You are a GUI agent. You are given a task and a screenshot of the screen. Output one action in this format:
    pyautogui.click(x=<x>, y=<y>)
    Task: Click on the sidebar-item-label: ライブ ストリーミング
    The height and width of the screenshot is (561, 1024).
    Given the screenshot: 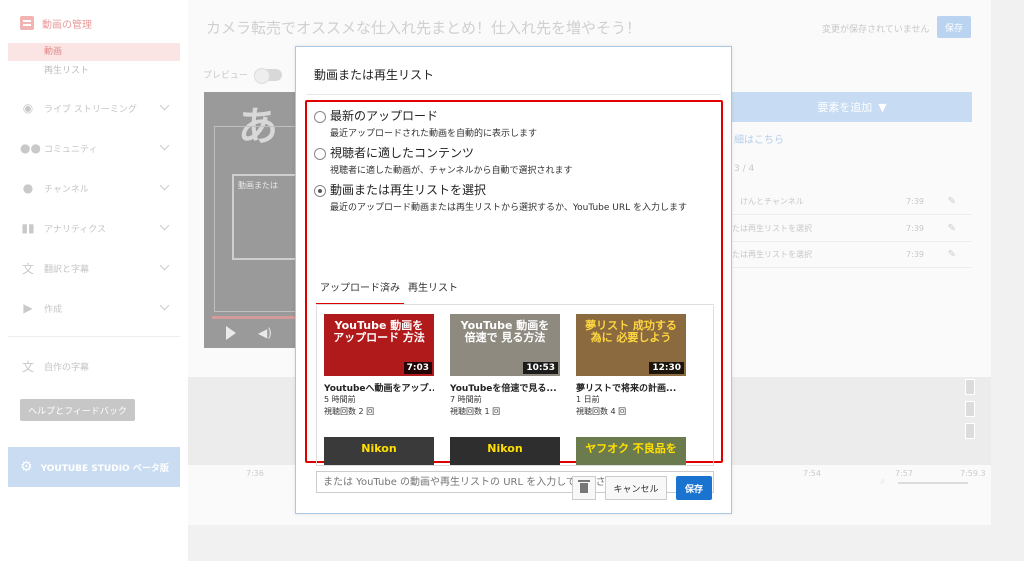 What is the action you would take?
    pyautogui.click(x=90, y=109)
    